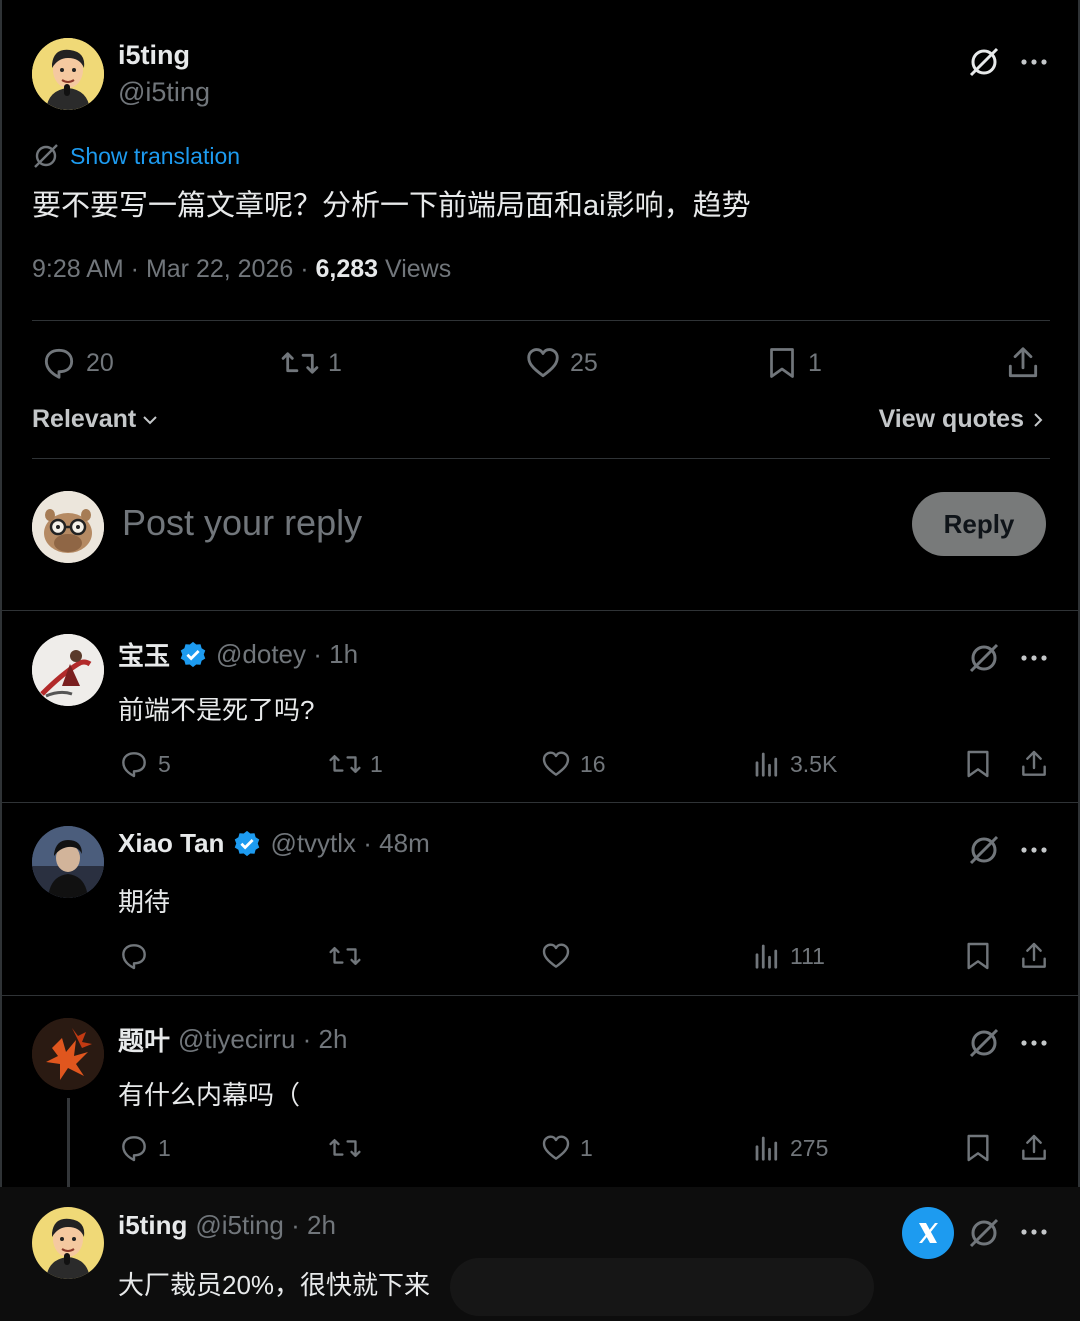 The height and width of the screenshot is (1321, 1080). What do you see at coordinates (287, 654) in the screenshot?
I see `reply-handle-time: @dotey · 1h` at bounding box center [287, 654].